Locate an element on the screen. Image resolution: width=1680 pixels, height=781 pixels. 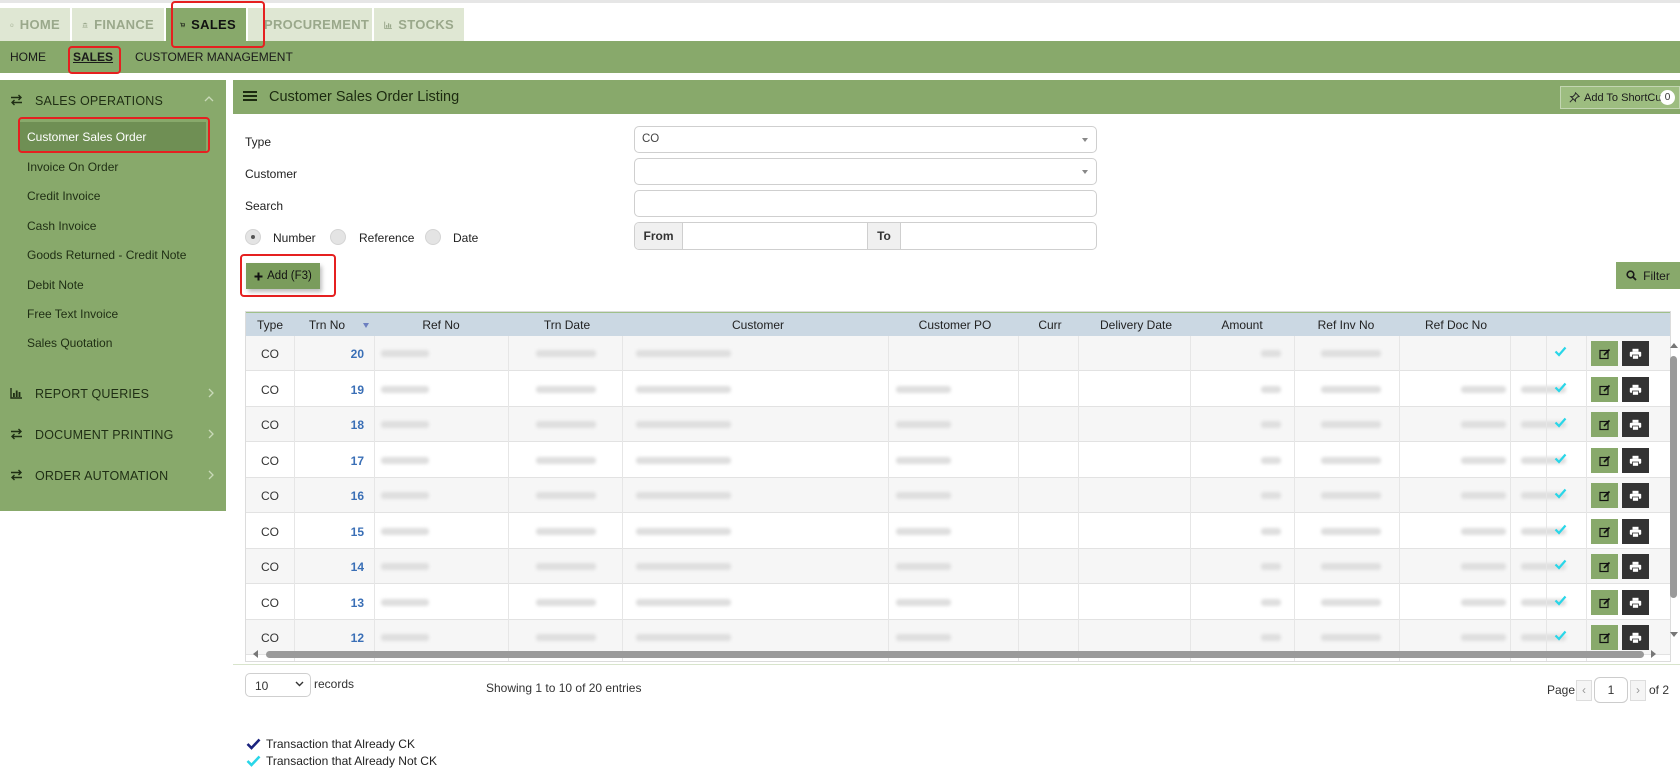
type-select: CO is located at coordinates (865, 139).